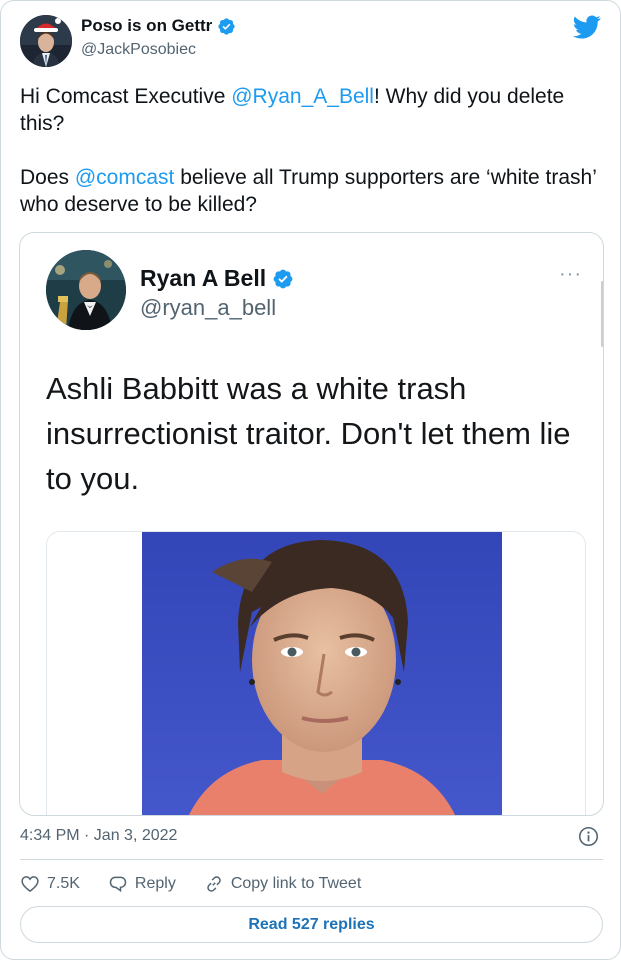 Image resolution: width=621 pixels, height=960 pixels. Describe the element at coordinates (602, 314) in the screenshot. I see `scrollbar` at that location.